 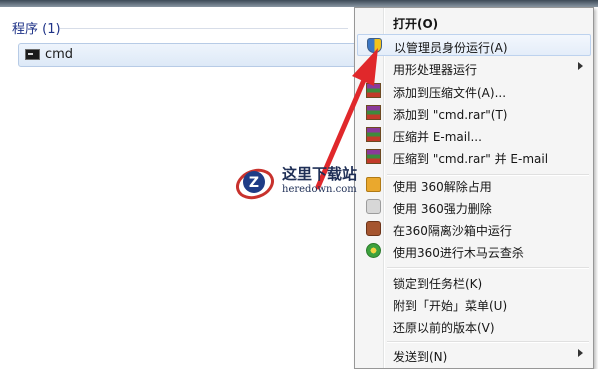 I want to click on menu-item-run-as-admin: 以管理员身份运行(A), so click(x=474, y=45).